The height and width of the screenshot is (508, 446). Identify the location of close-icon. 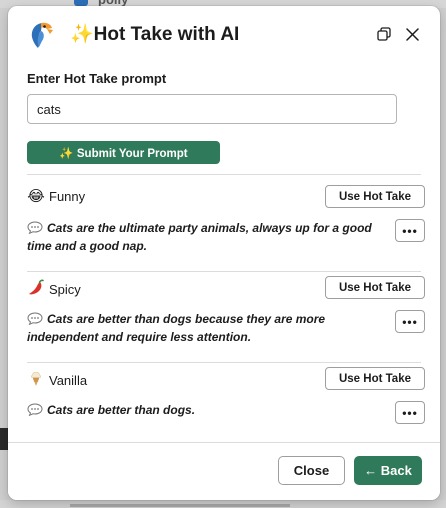
(412, 34).